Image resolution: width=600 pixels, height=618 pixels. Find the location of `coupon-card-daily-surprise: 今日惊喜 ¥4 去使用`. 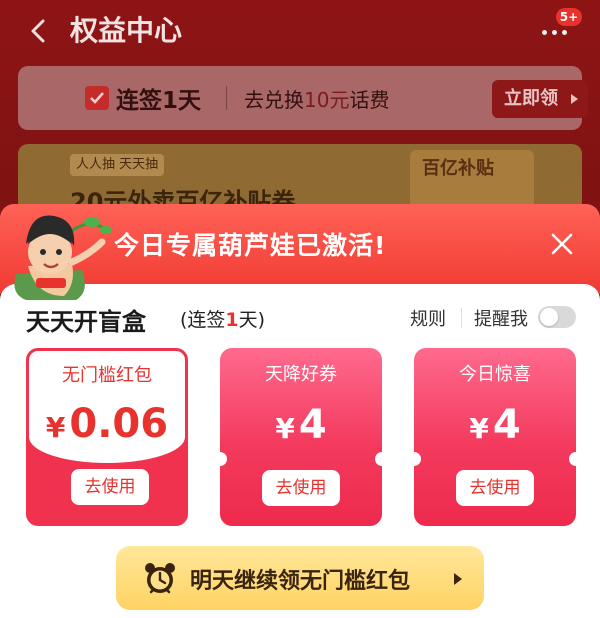

coupon-card-daily-surprise: 今日惊喜 ¥4 去使用 is located at coordinates (495, 437).